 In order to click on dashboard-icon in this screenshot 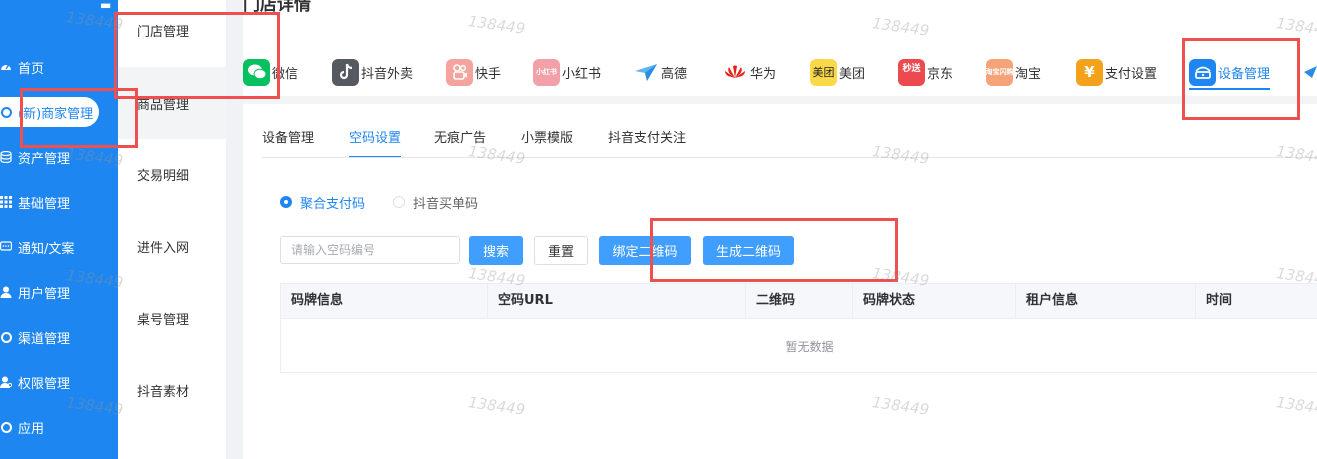, I will do `click(6, 67)`.